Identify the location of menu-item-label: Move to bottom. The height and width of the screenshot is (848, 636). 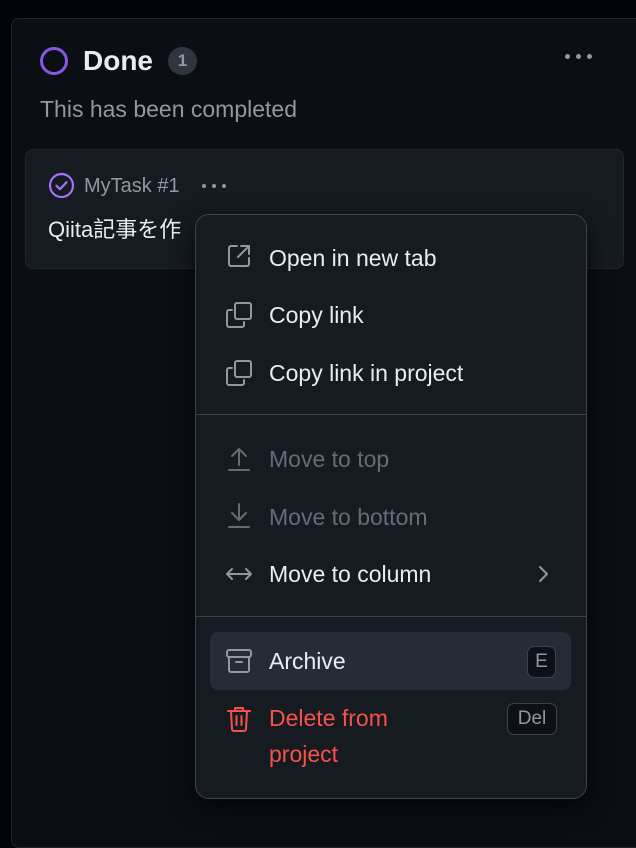
(348, 517).